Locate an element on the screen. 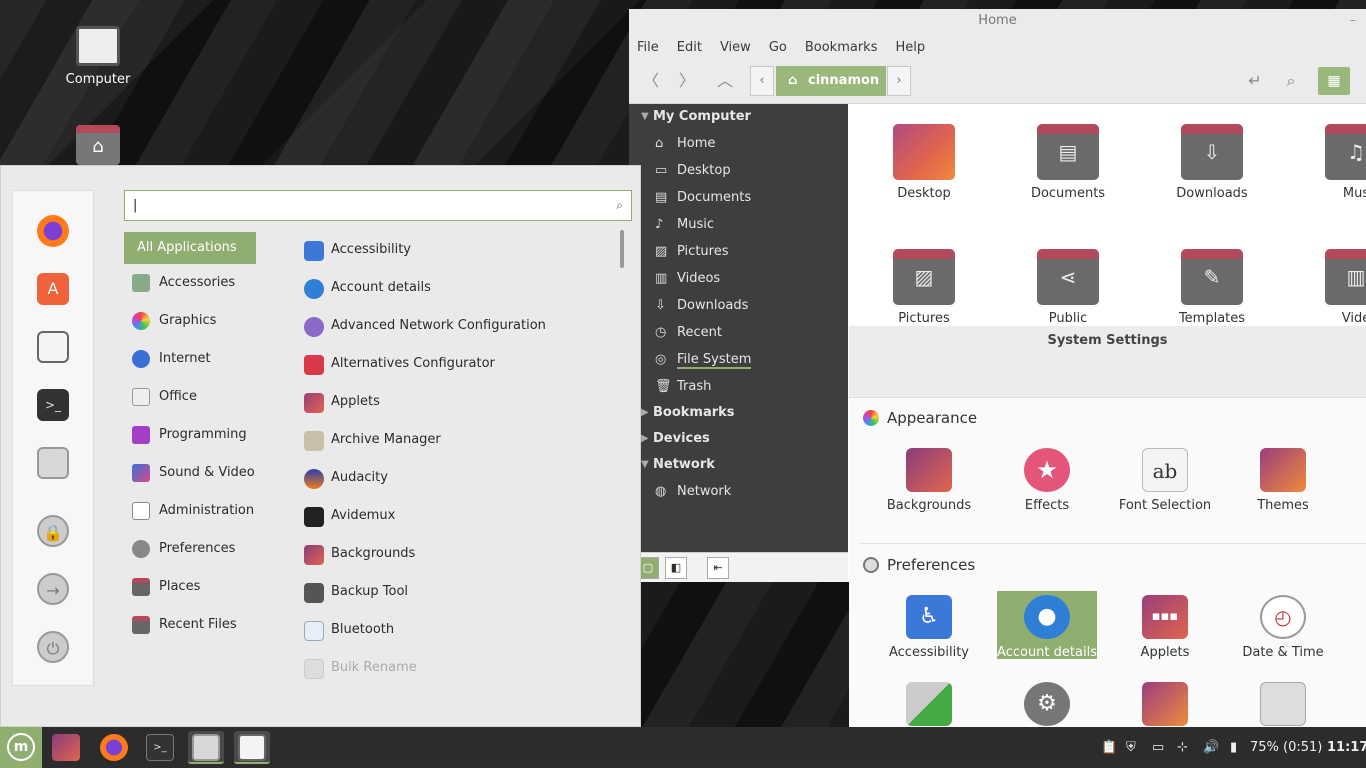 The width and height of the screenshot is (1366, 768). category-preferences: Preferences is located at coordinates (190, 549).